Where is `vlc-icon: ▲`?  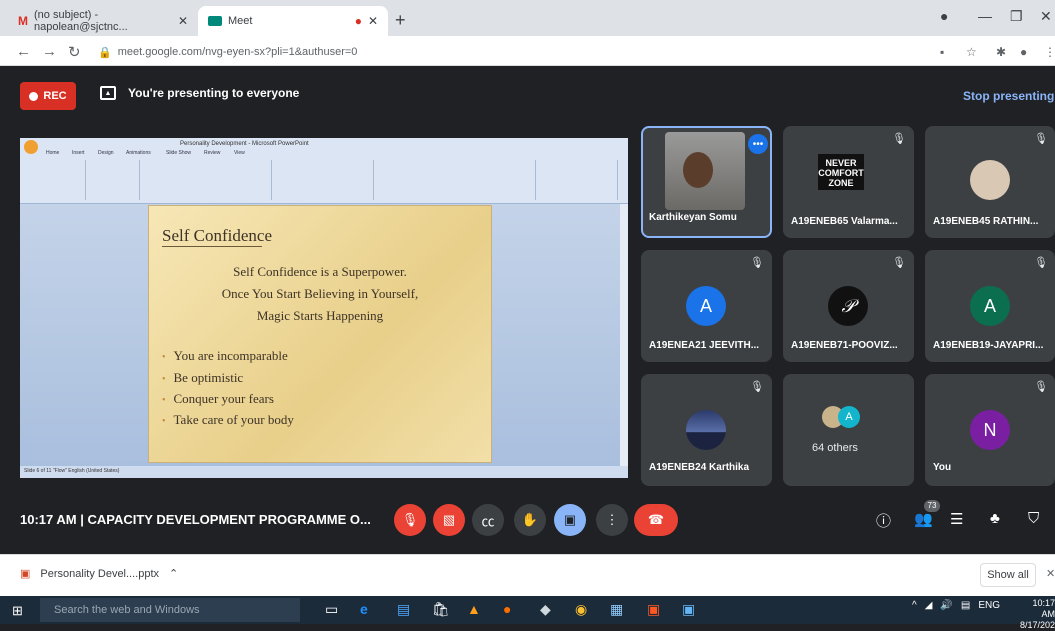 vlc-icon: ▲ is located at coordinates (474, 609).